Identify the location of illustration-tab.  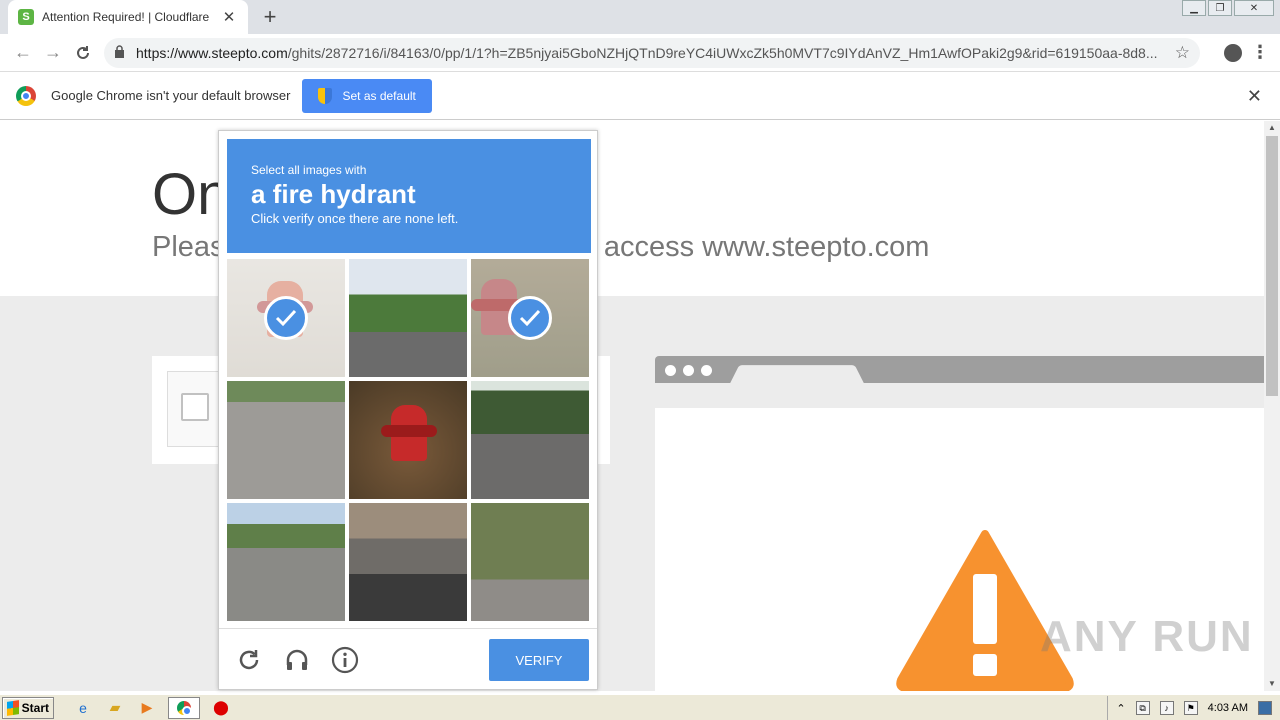
(797, 374).